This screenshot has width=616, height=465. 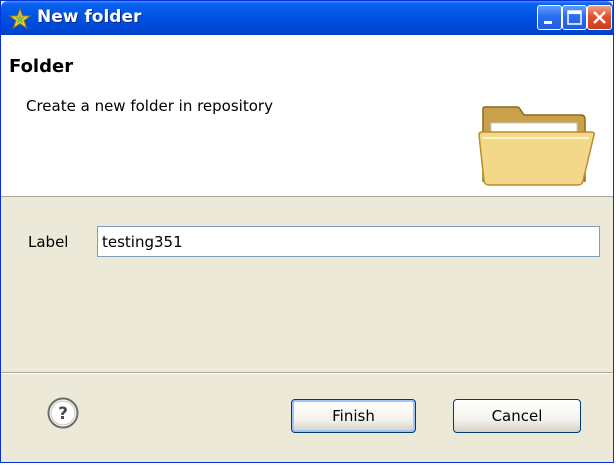 What do you see at coordinates (517, 416) in the screenshot?
I see `cancel-button: Cancel` at bounding box center [517, 416].